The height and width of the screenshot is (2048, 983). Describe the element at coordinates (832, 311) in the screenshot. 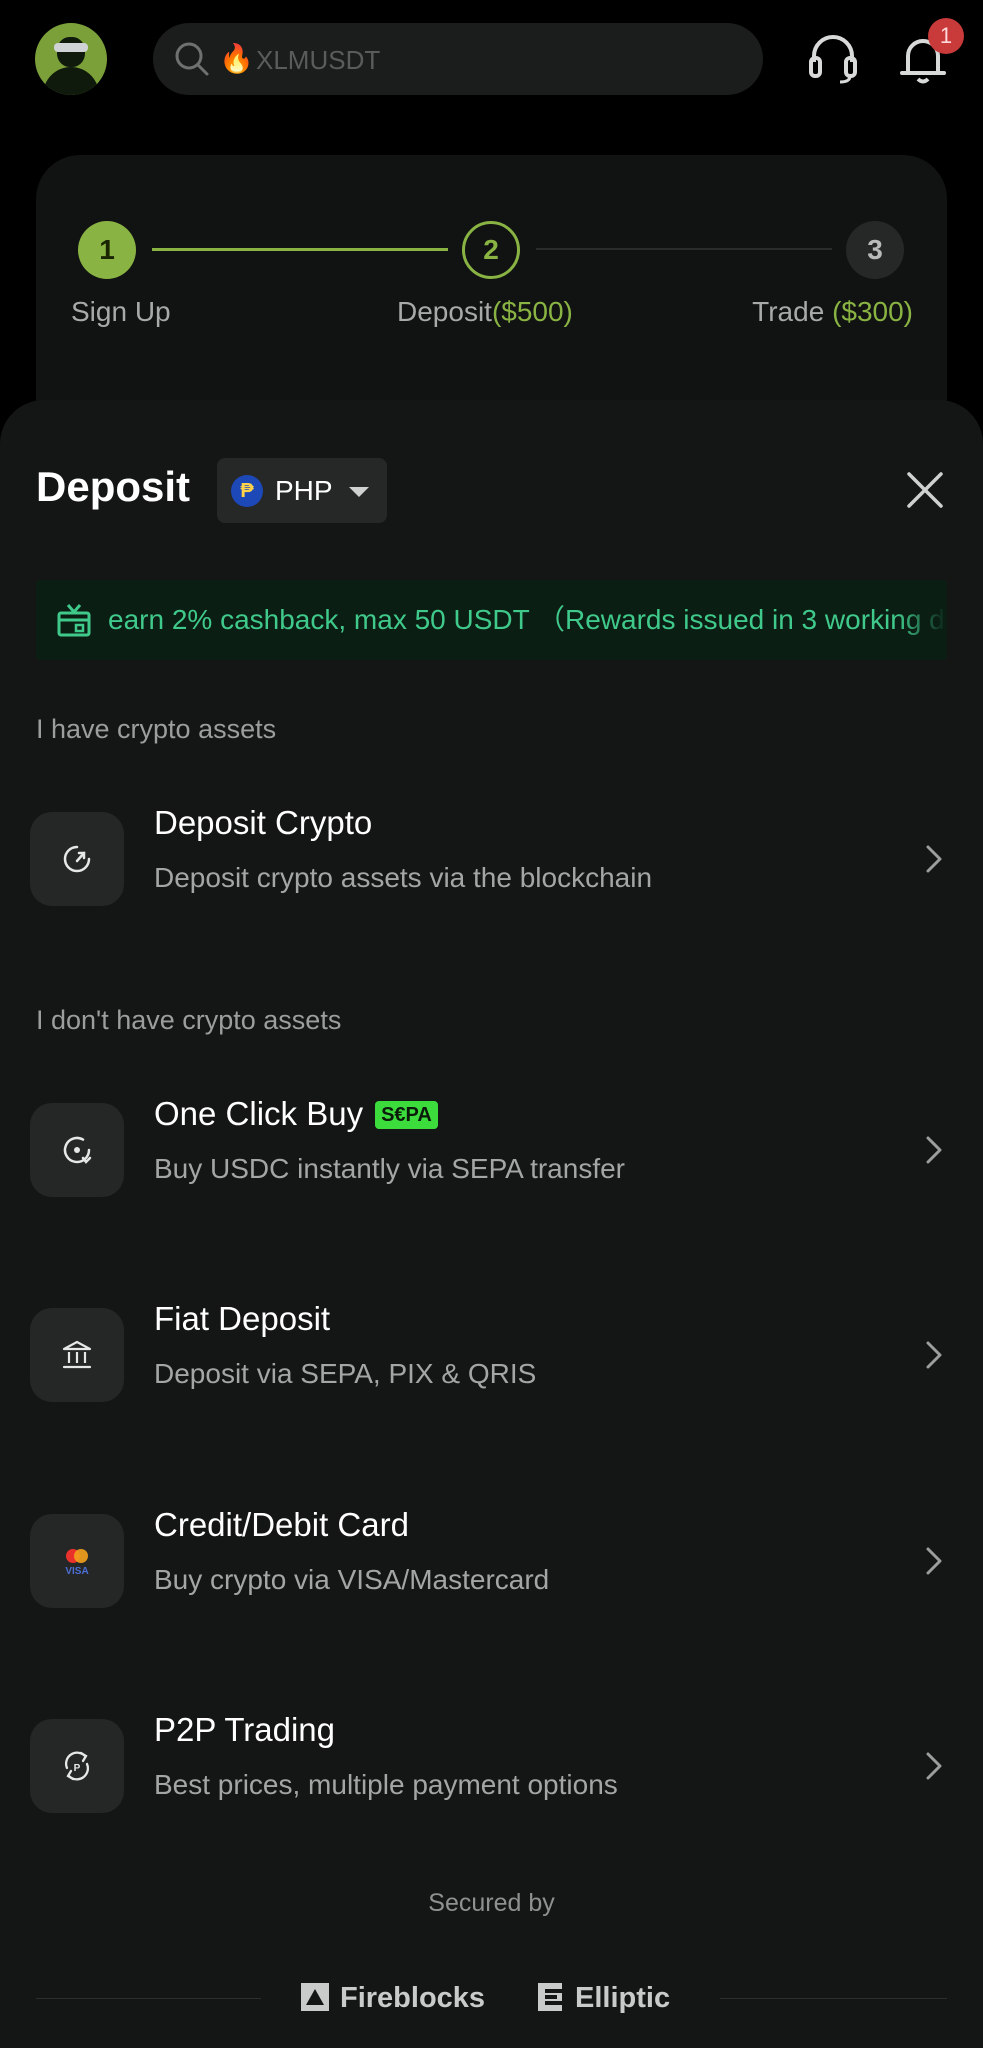

I see `step-3-label: Trade ($300)` at that location.